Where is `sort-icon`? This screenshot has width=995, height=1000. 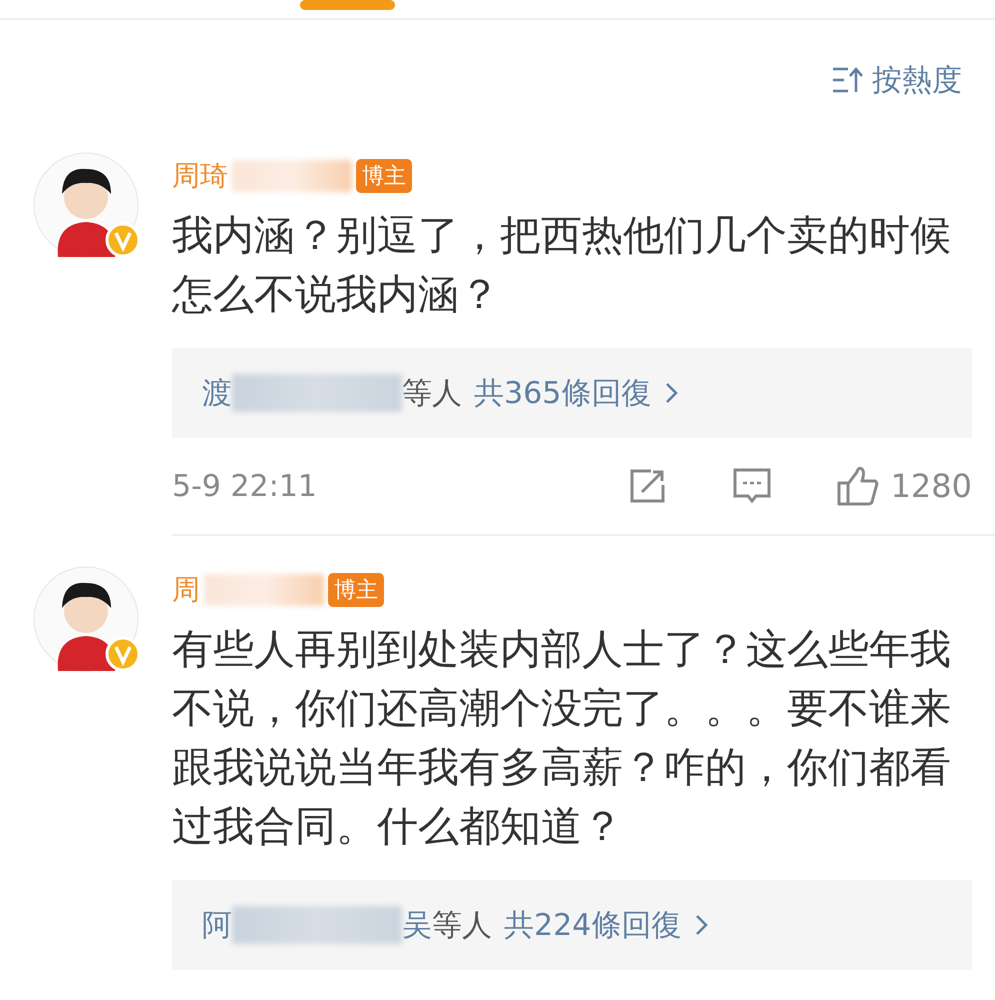 sort-icon is located at coordinates (848, 80).